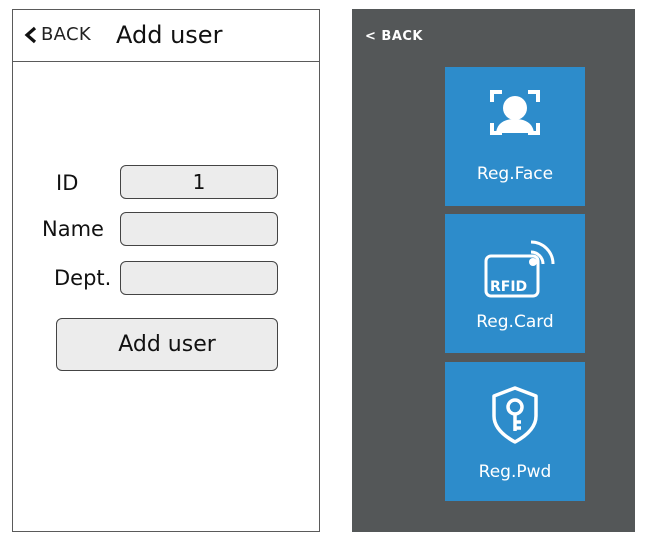  What do you see at coordinates (508, 287) in the screenshot?
I see `rfid-icon-text: RFID` at bounding box center [508, 287].